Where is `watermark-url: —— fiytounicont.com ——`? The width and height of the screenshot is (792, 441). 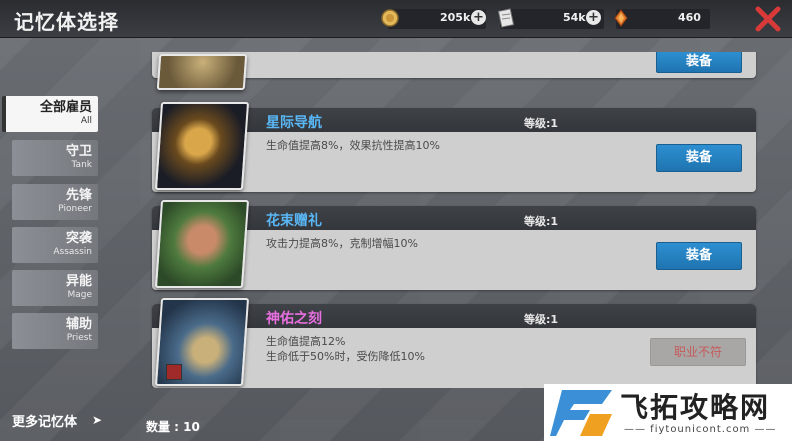 watermark-url: —— fiytounicont.com —— is located at coordinates (700, 429).